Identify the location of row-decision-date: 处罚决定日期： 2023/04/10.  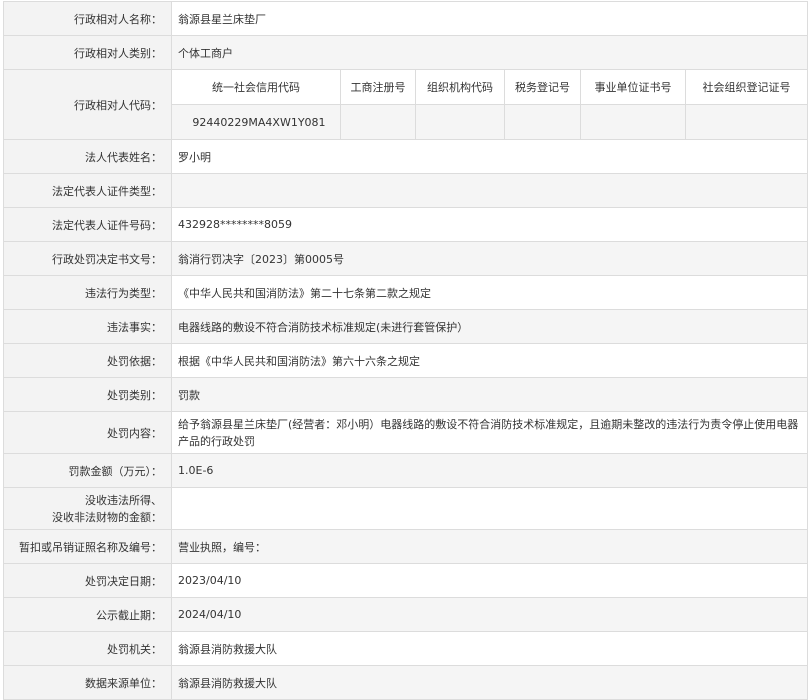
(406, 580).